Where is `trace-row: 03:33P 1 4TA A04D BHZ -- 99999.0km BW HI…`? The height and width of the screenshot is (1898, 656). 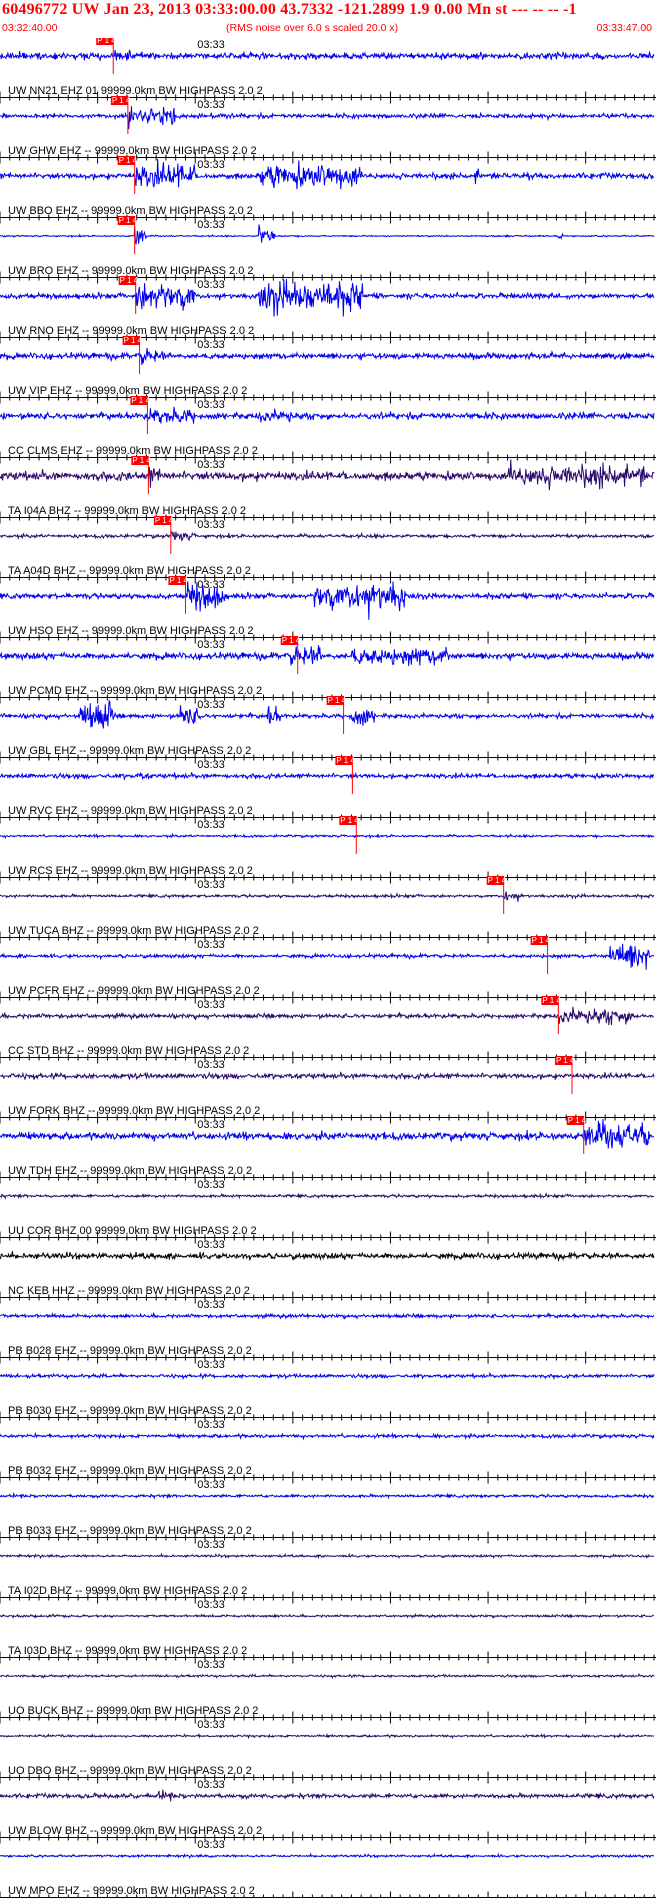
trace-row: 03:33P 1 4TA A04D BHZ -- 99999.0km BW HI… is located at coordinates (328, 550).